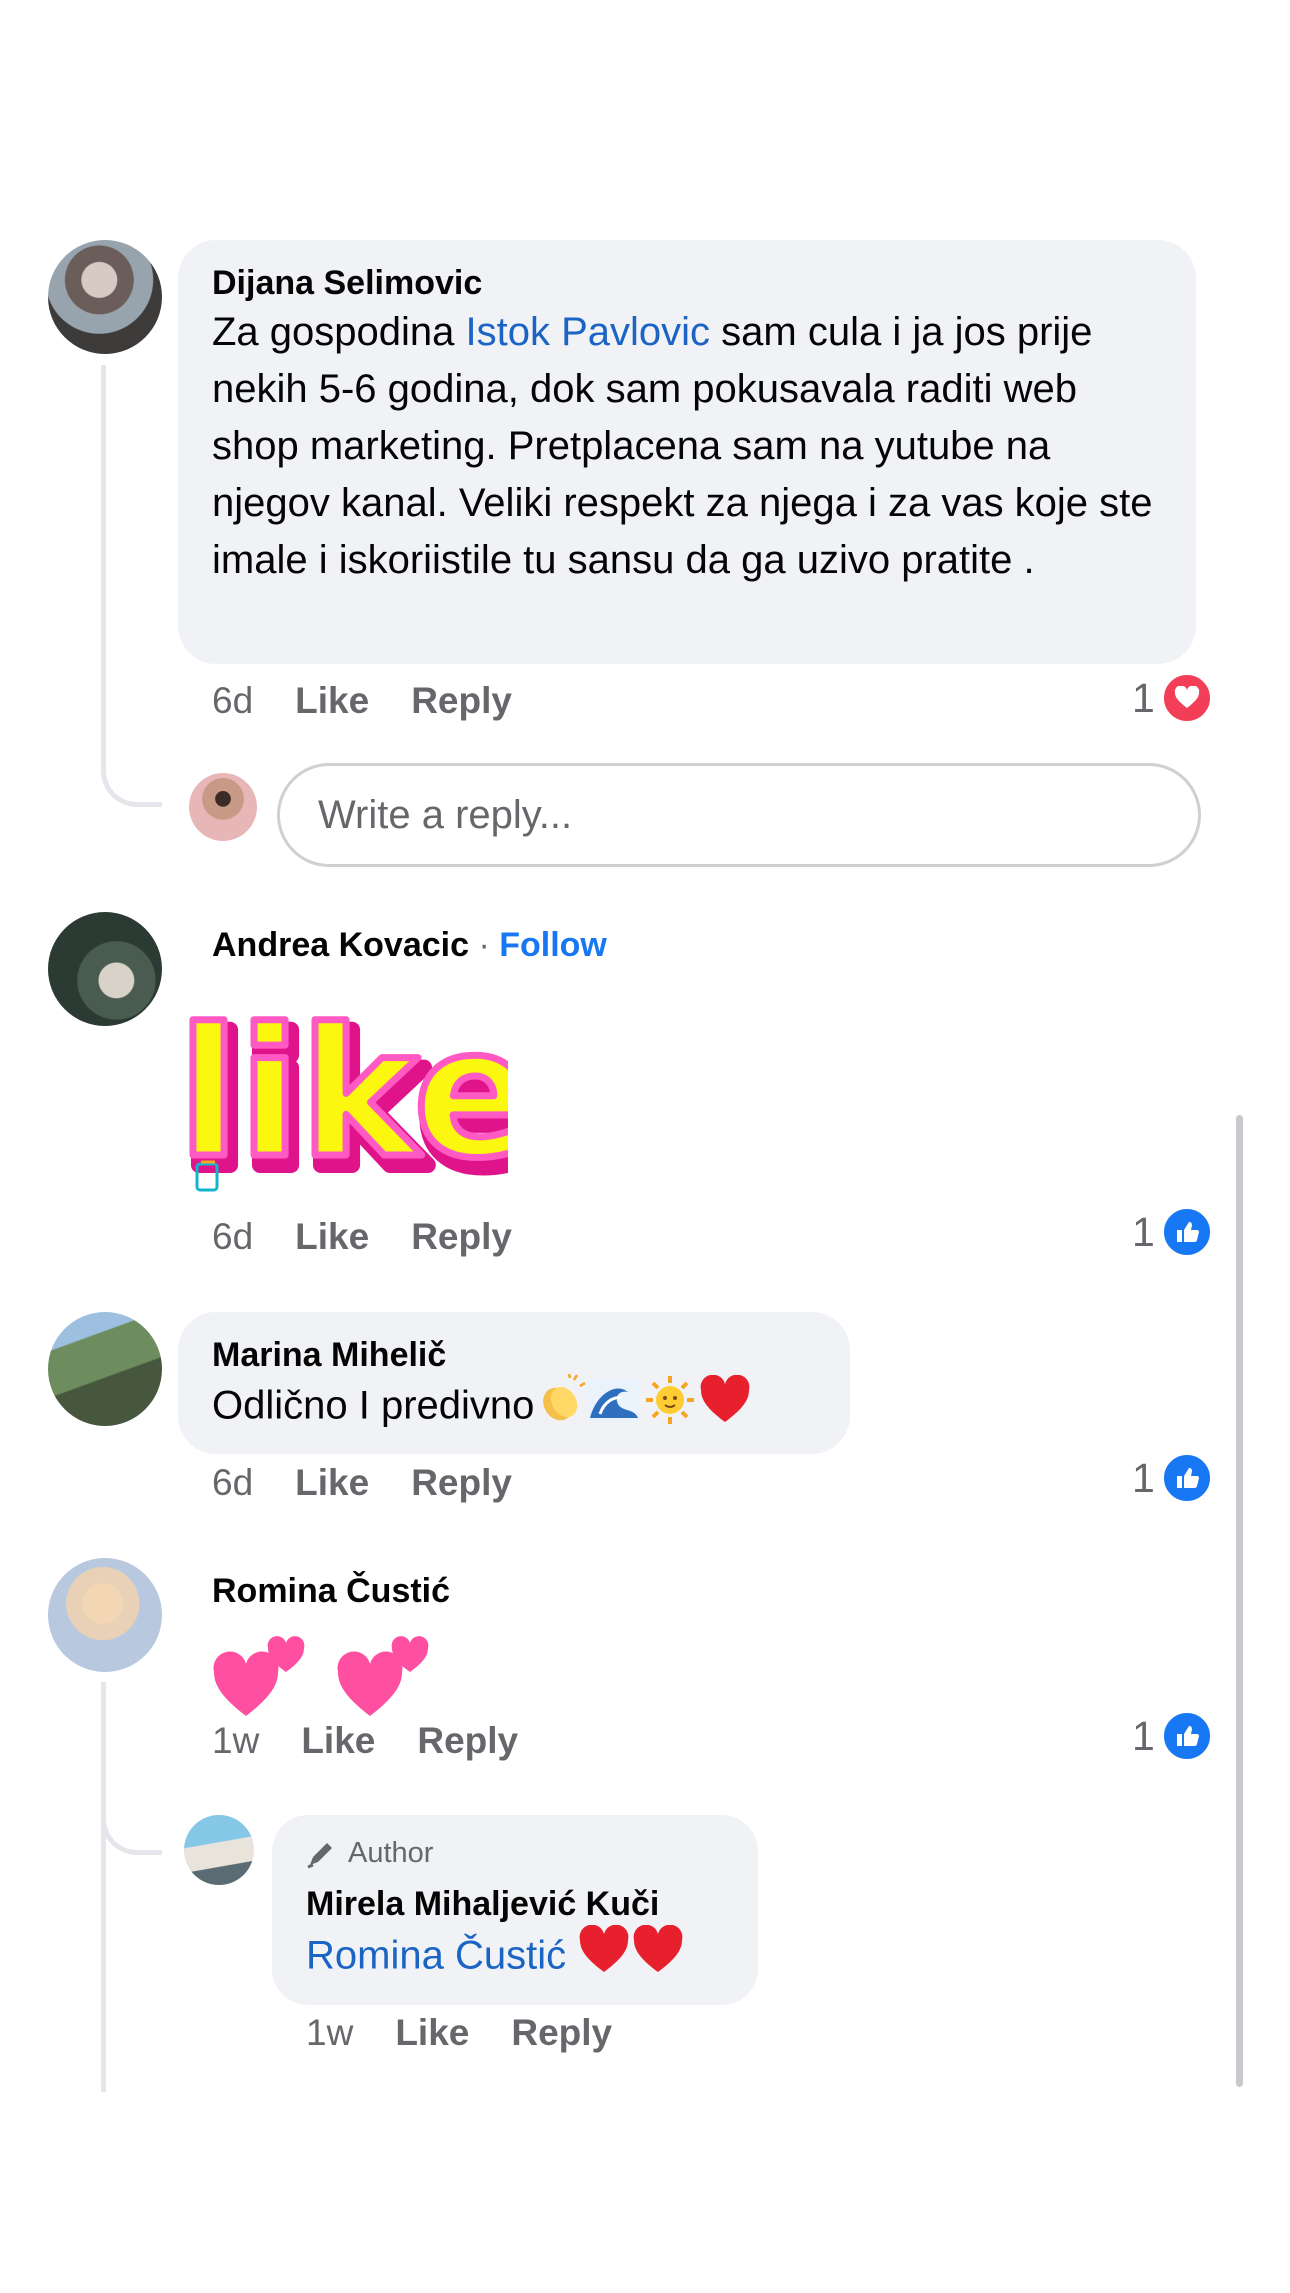 This screenshot has height=2293, width=1290. I want to click on current-user-avatar, so click(223, 807).